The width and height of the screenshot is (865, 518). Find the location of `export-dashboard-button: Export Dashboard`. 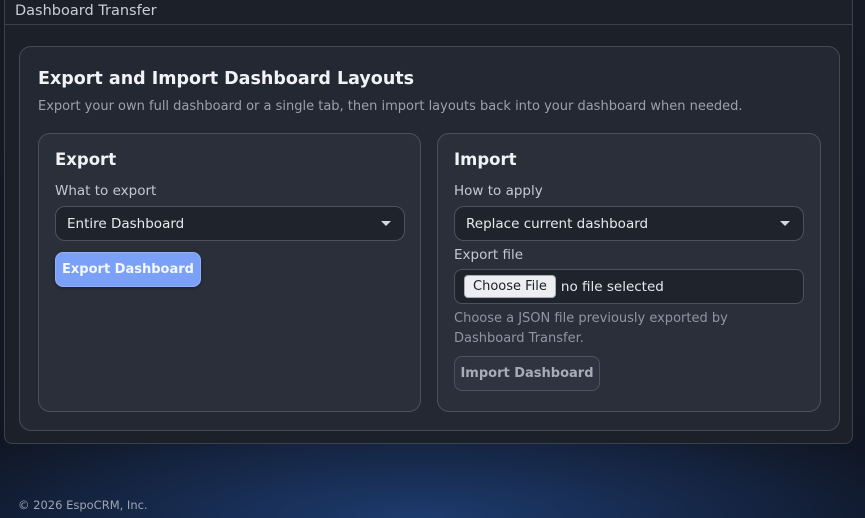

export-dashboard-button: Export Dashboard is located at coordinates (128, 269).